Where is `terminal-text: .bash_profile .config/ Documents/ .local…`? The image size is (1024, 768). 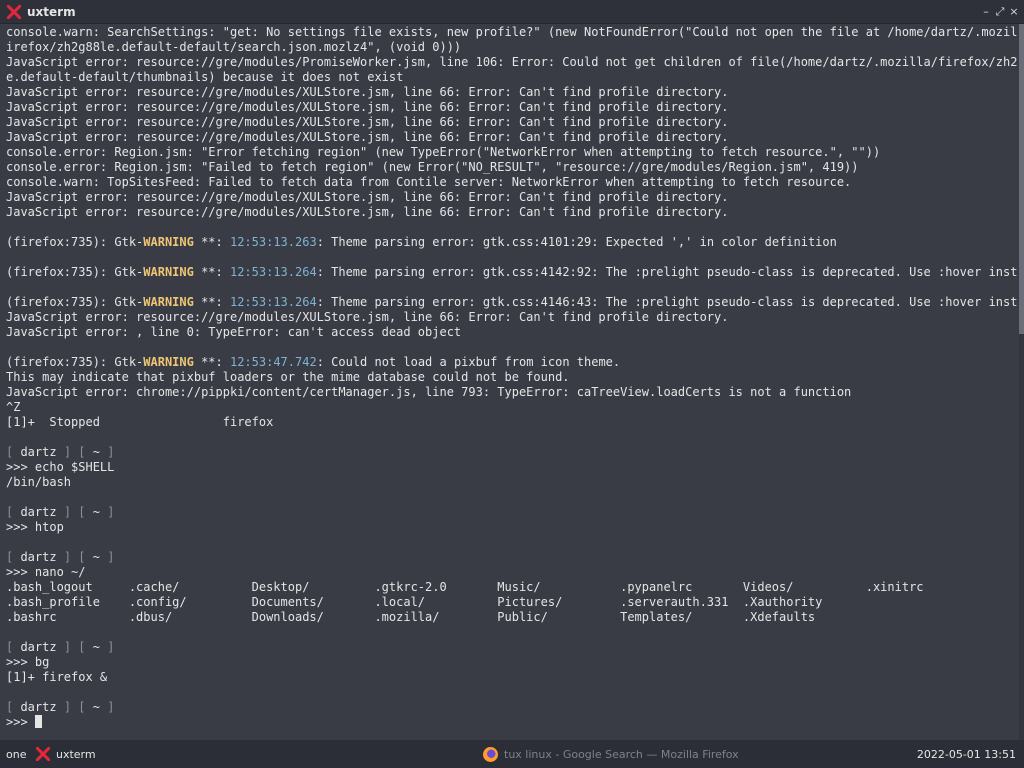 terminal-text: .bash_profile .config/ Documents/ .local… is located at coordinates (414, 602).